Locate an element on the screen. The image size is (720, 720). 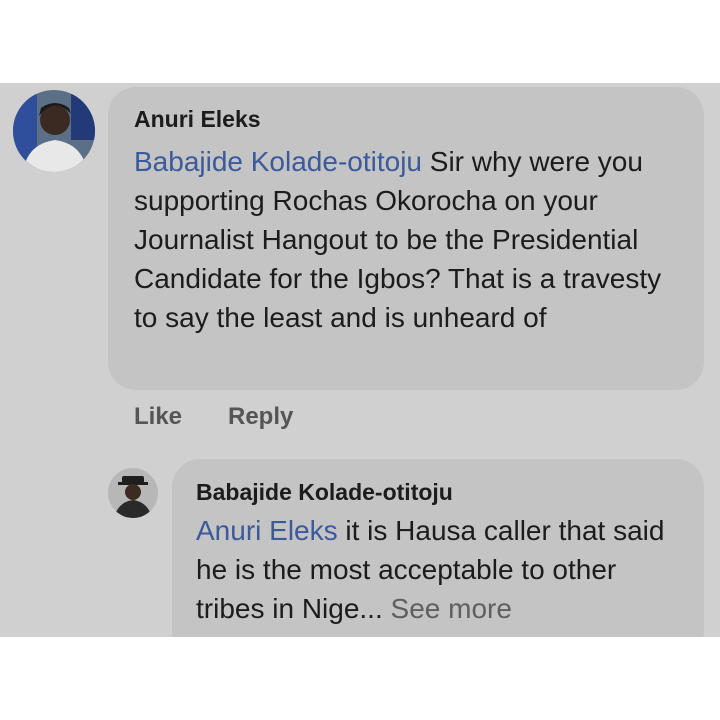
avatar-anuri-eleks is located at coordinates (54, 131).